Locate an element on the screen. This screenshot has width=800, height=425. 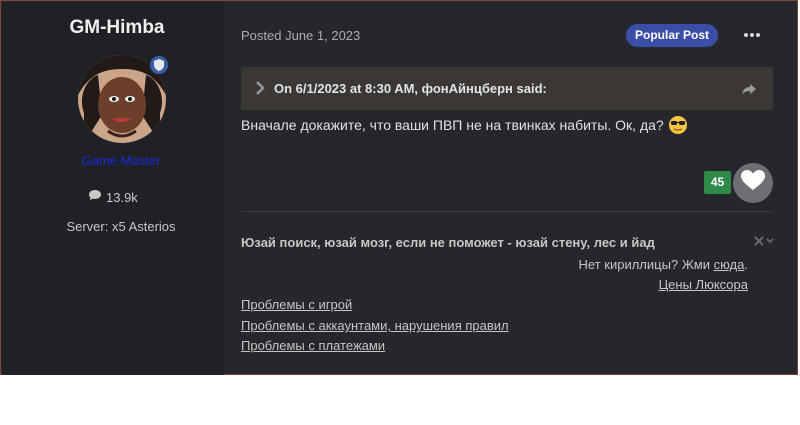
signature-divider is located at coordinates (507, 211).